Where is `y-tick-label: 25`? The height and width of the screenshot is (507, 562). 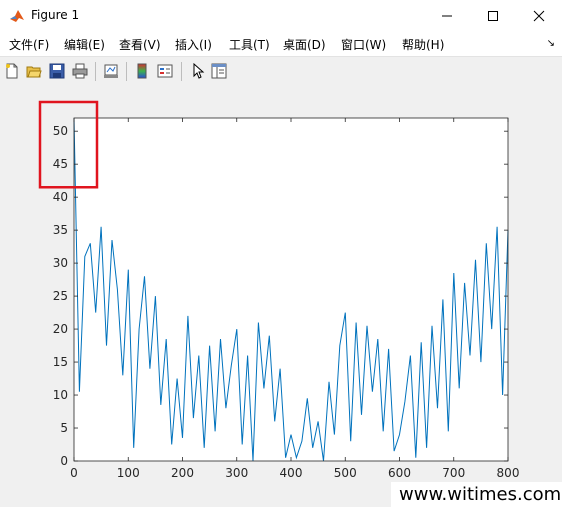
y-tick-label: 25 is located at coordinates (60, 296).